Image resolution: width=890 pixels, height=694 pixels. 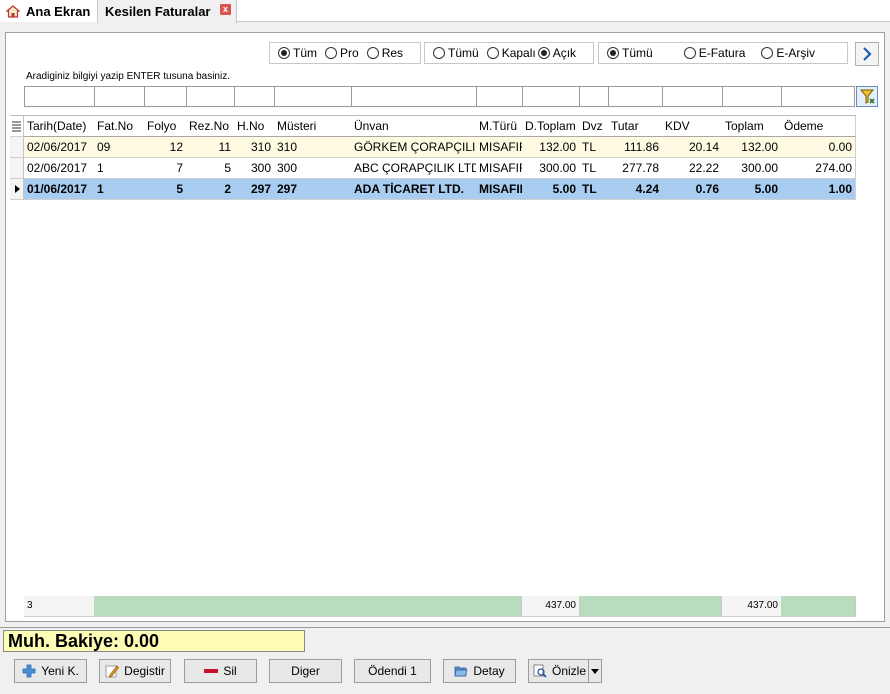 What do you see at coordinates (630, 53) in the screenshot?
I see `filter-radio-tumu-e: Tümü` at bounding box center [630, 53].